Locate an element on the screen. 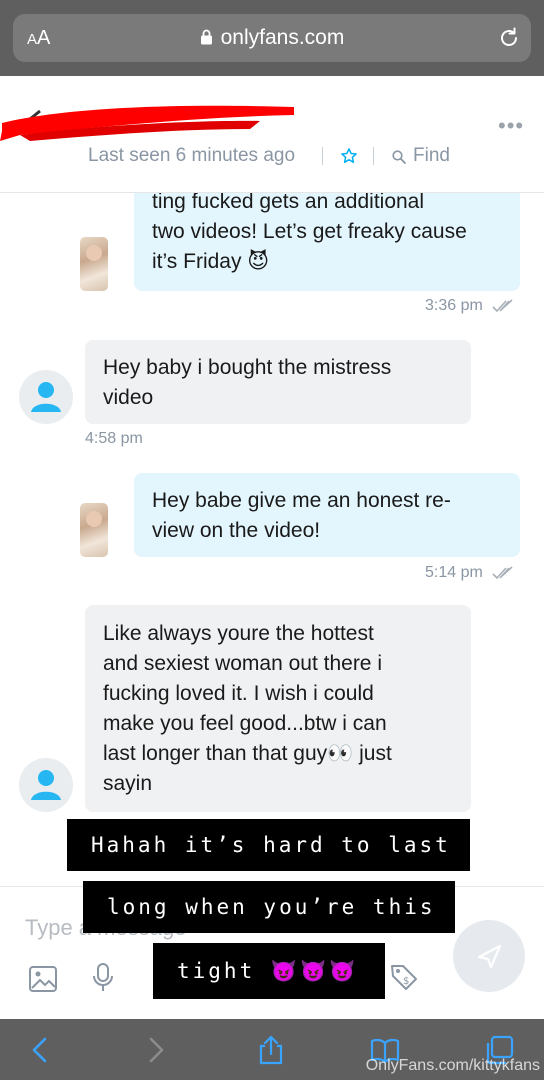  message-line: two videos! Let’s get freaky cause is located at coordinates (309, 231).